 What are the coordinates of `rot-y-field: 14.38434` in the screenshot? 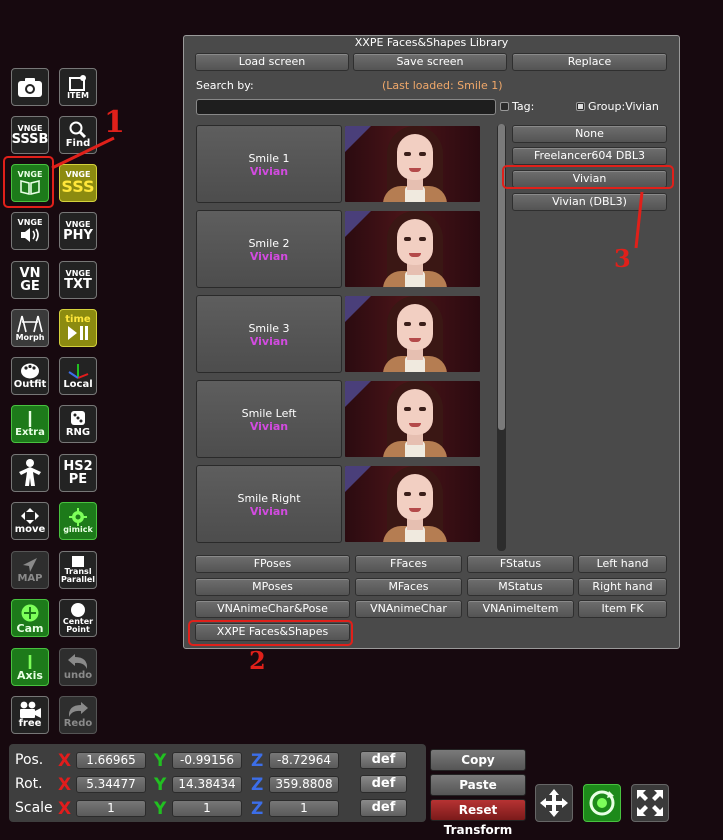 It's located at (207, 784).